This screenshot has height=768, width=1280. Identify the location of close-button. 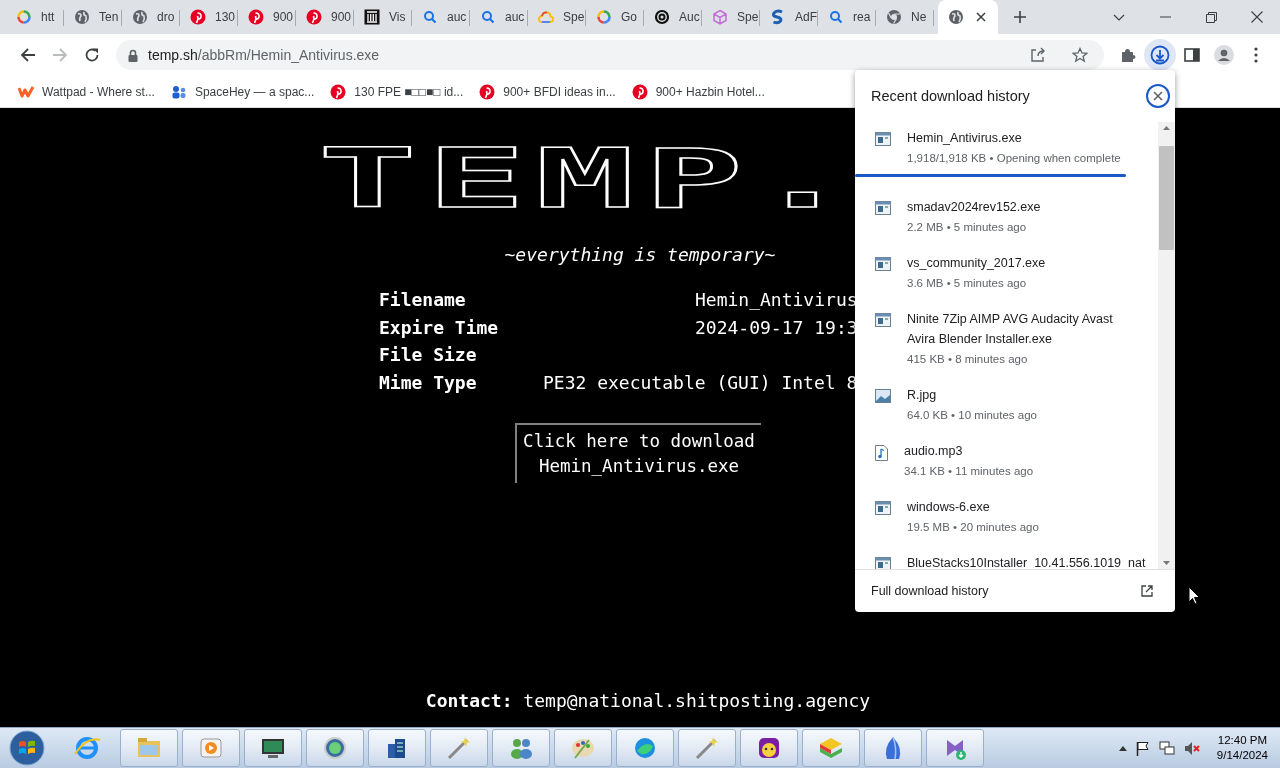
(1158, 96).